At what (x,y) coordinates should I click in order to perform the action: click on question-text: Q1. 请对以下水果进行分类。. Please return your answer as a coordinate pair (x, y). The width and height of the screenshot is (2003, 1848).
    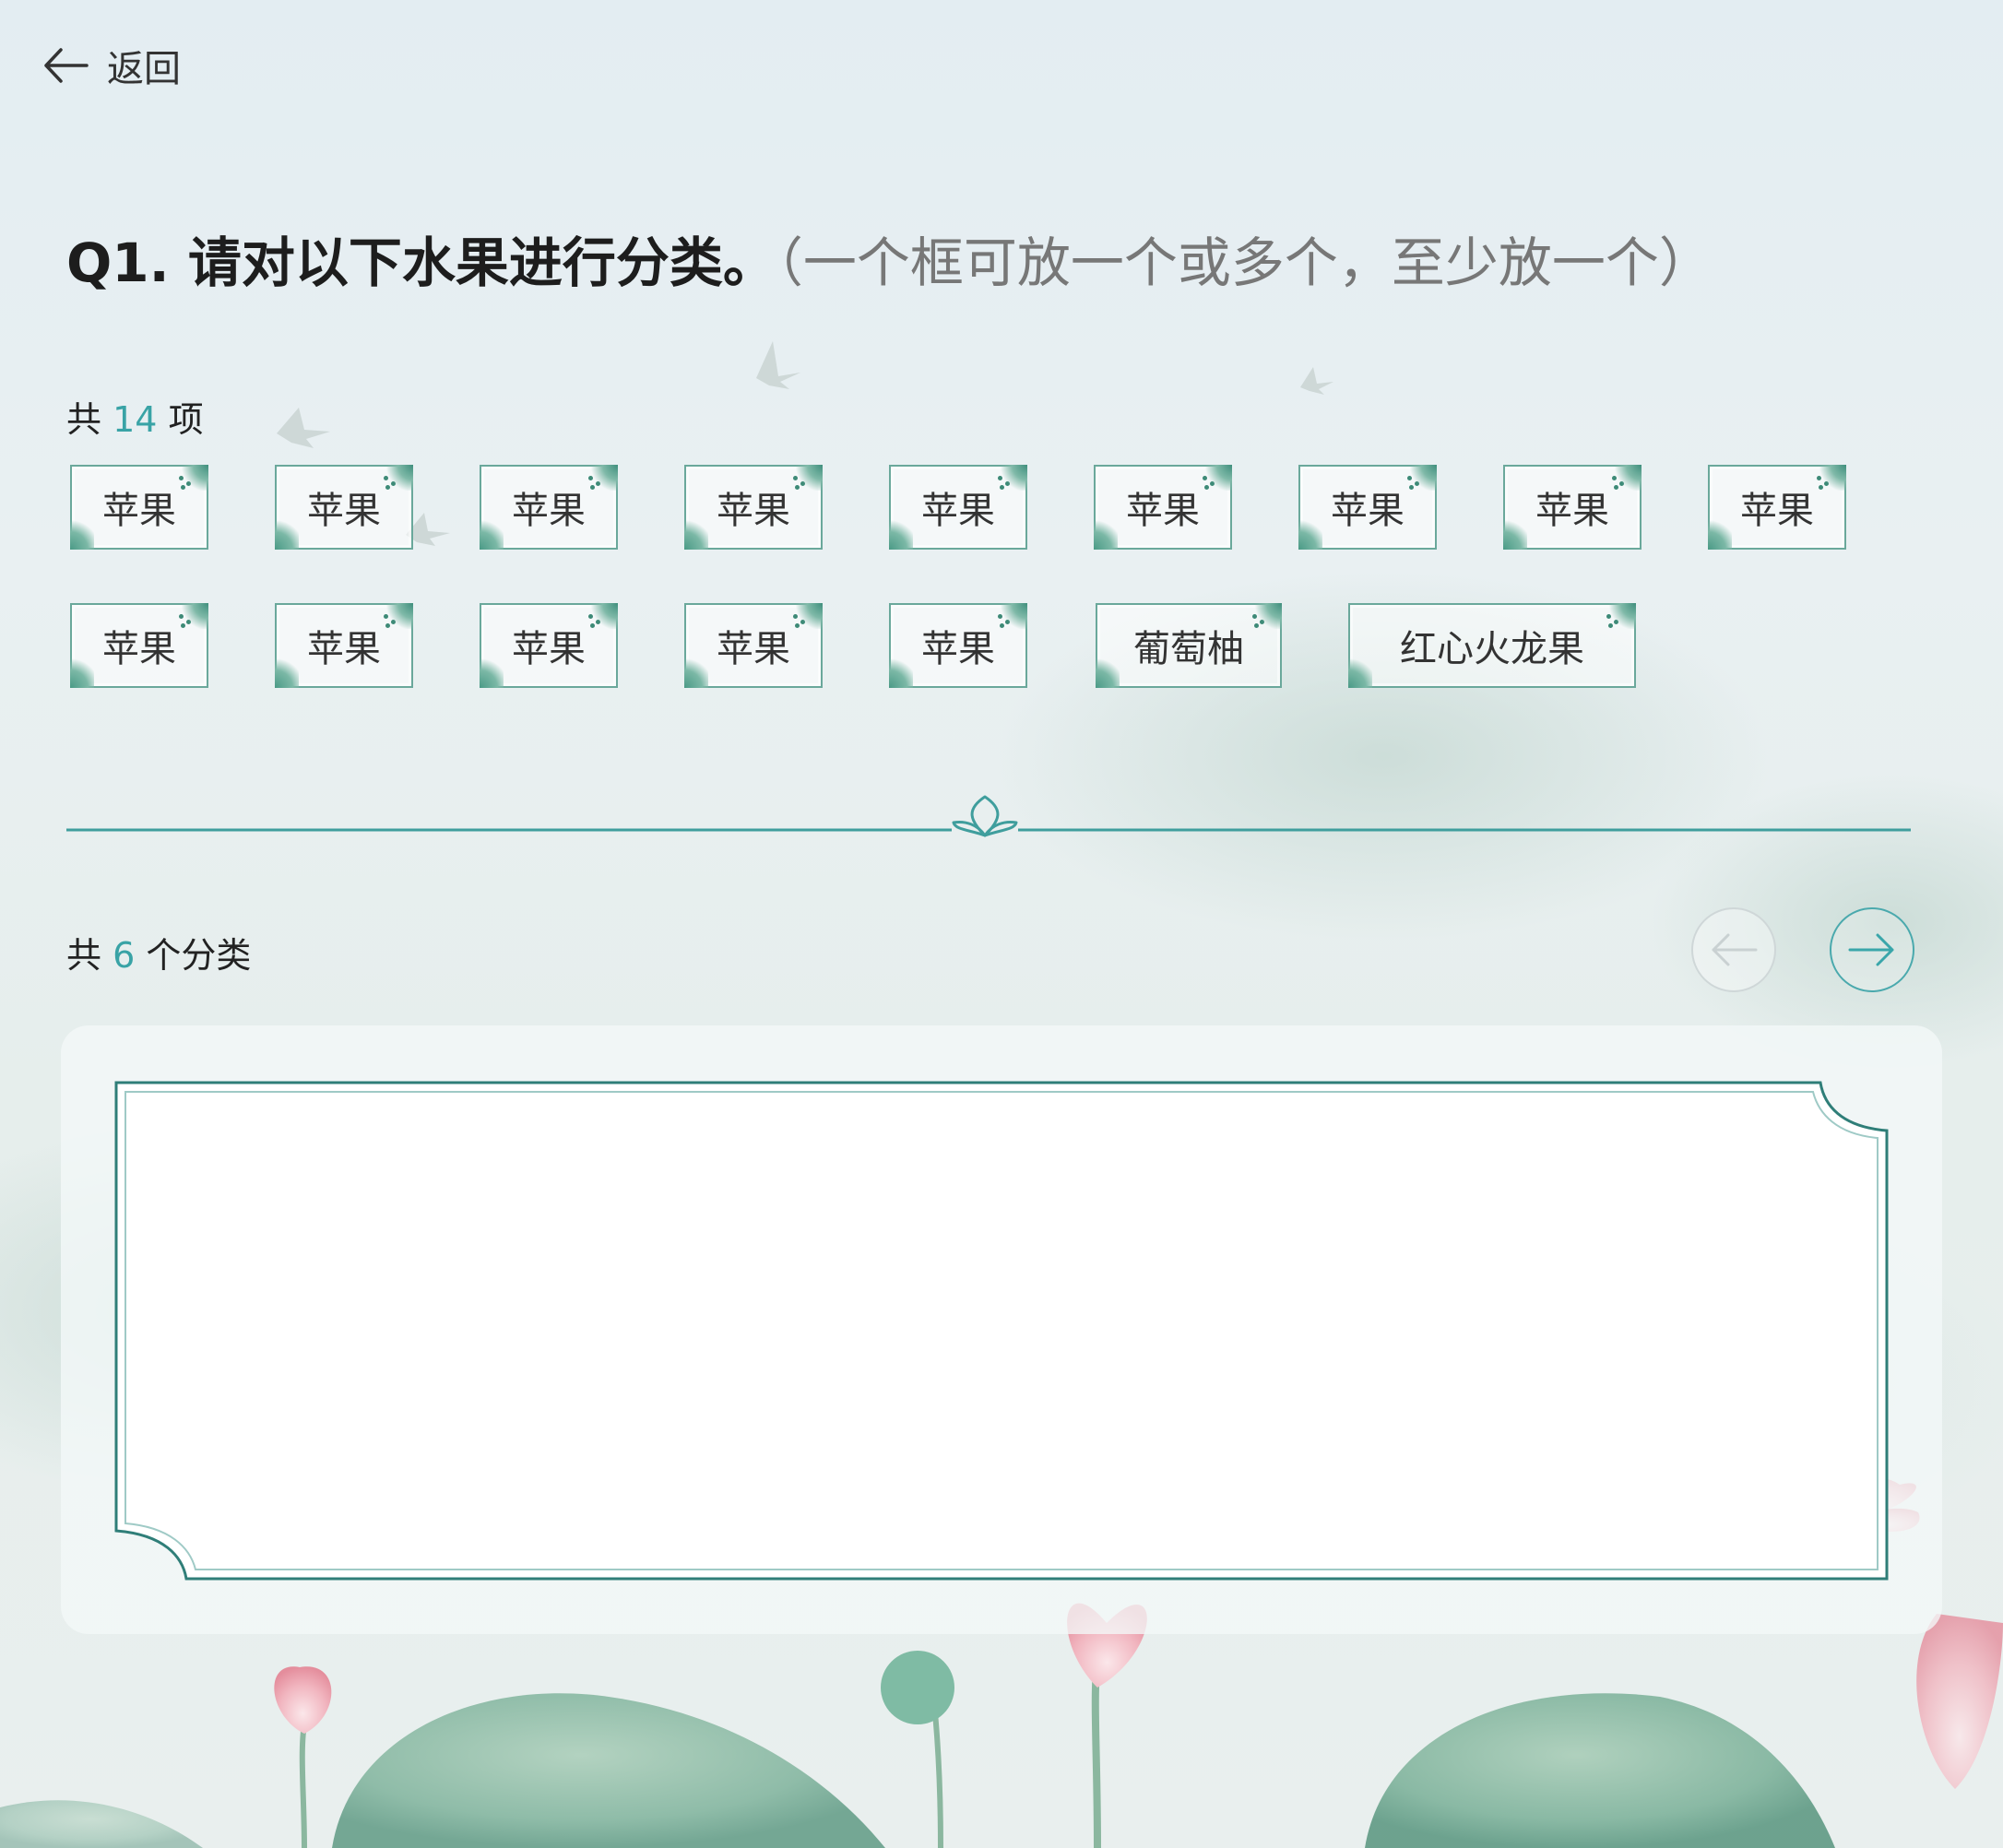
    Looking at the image, I should click on (421, 263).